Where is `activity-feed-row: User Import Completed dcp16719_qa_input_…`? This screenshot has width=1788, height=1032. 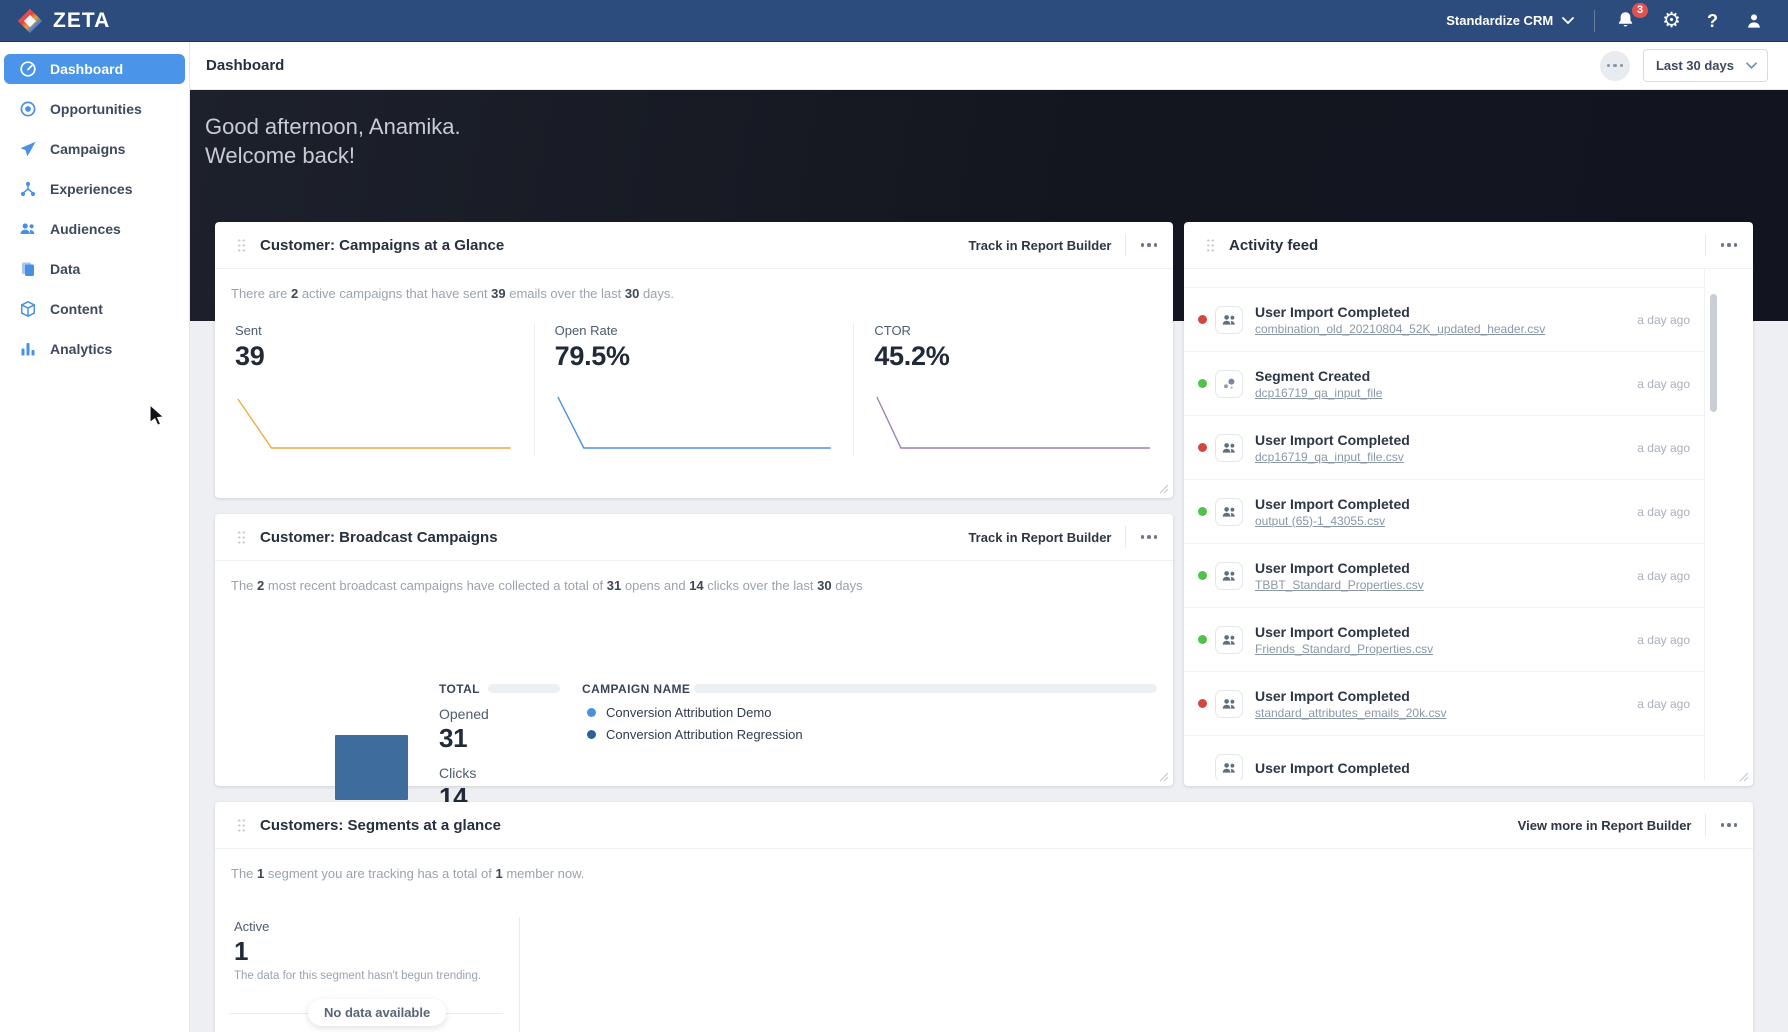
activity-feed-row: User Import Completed dcp16719_qa_input_… is located at coordinates (1444, 447).